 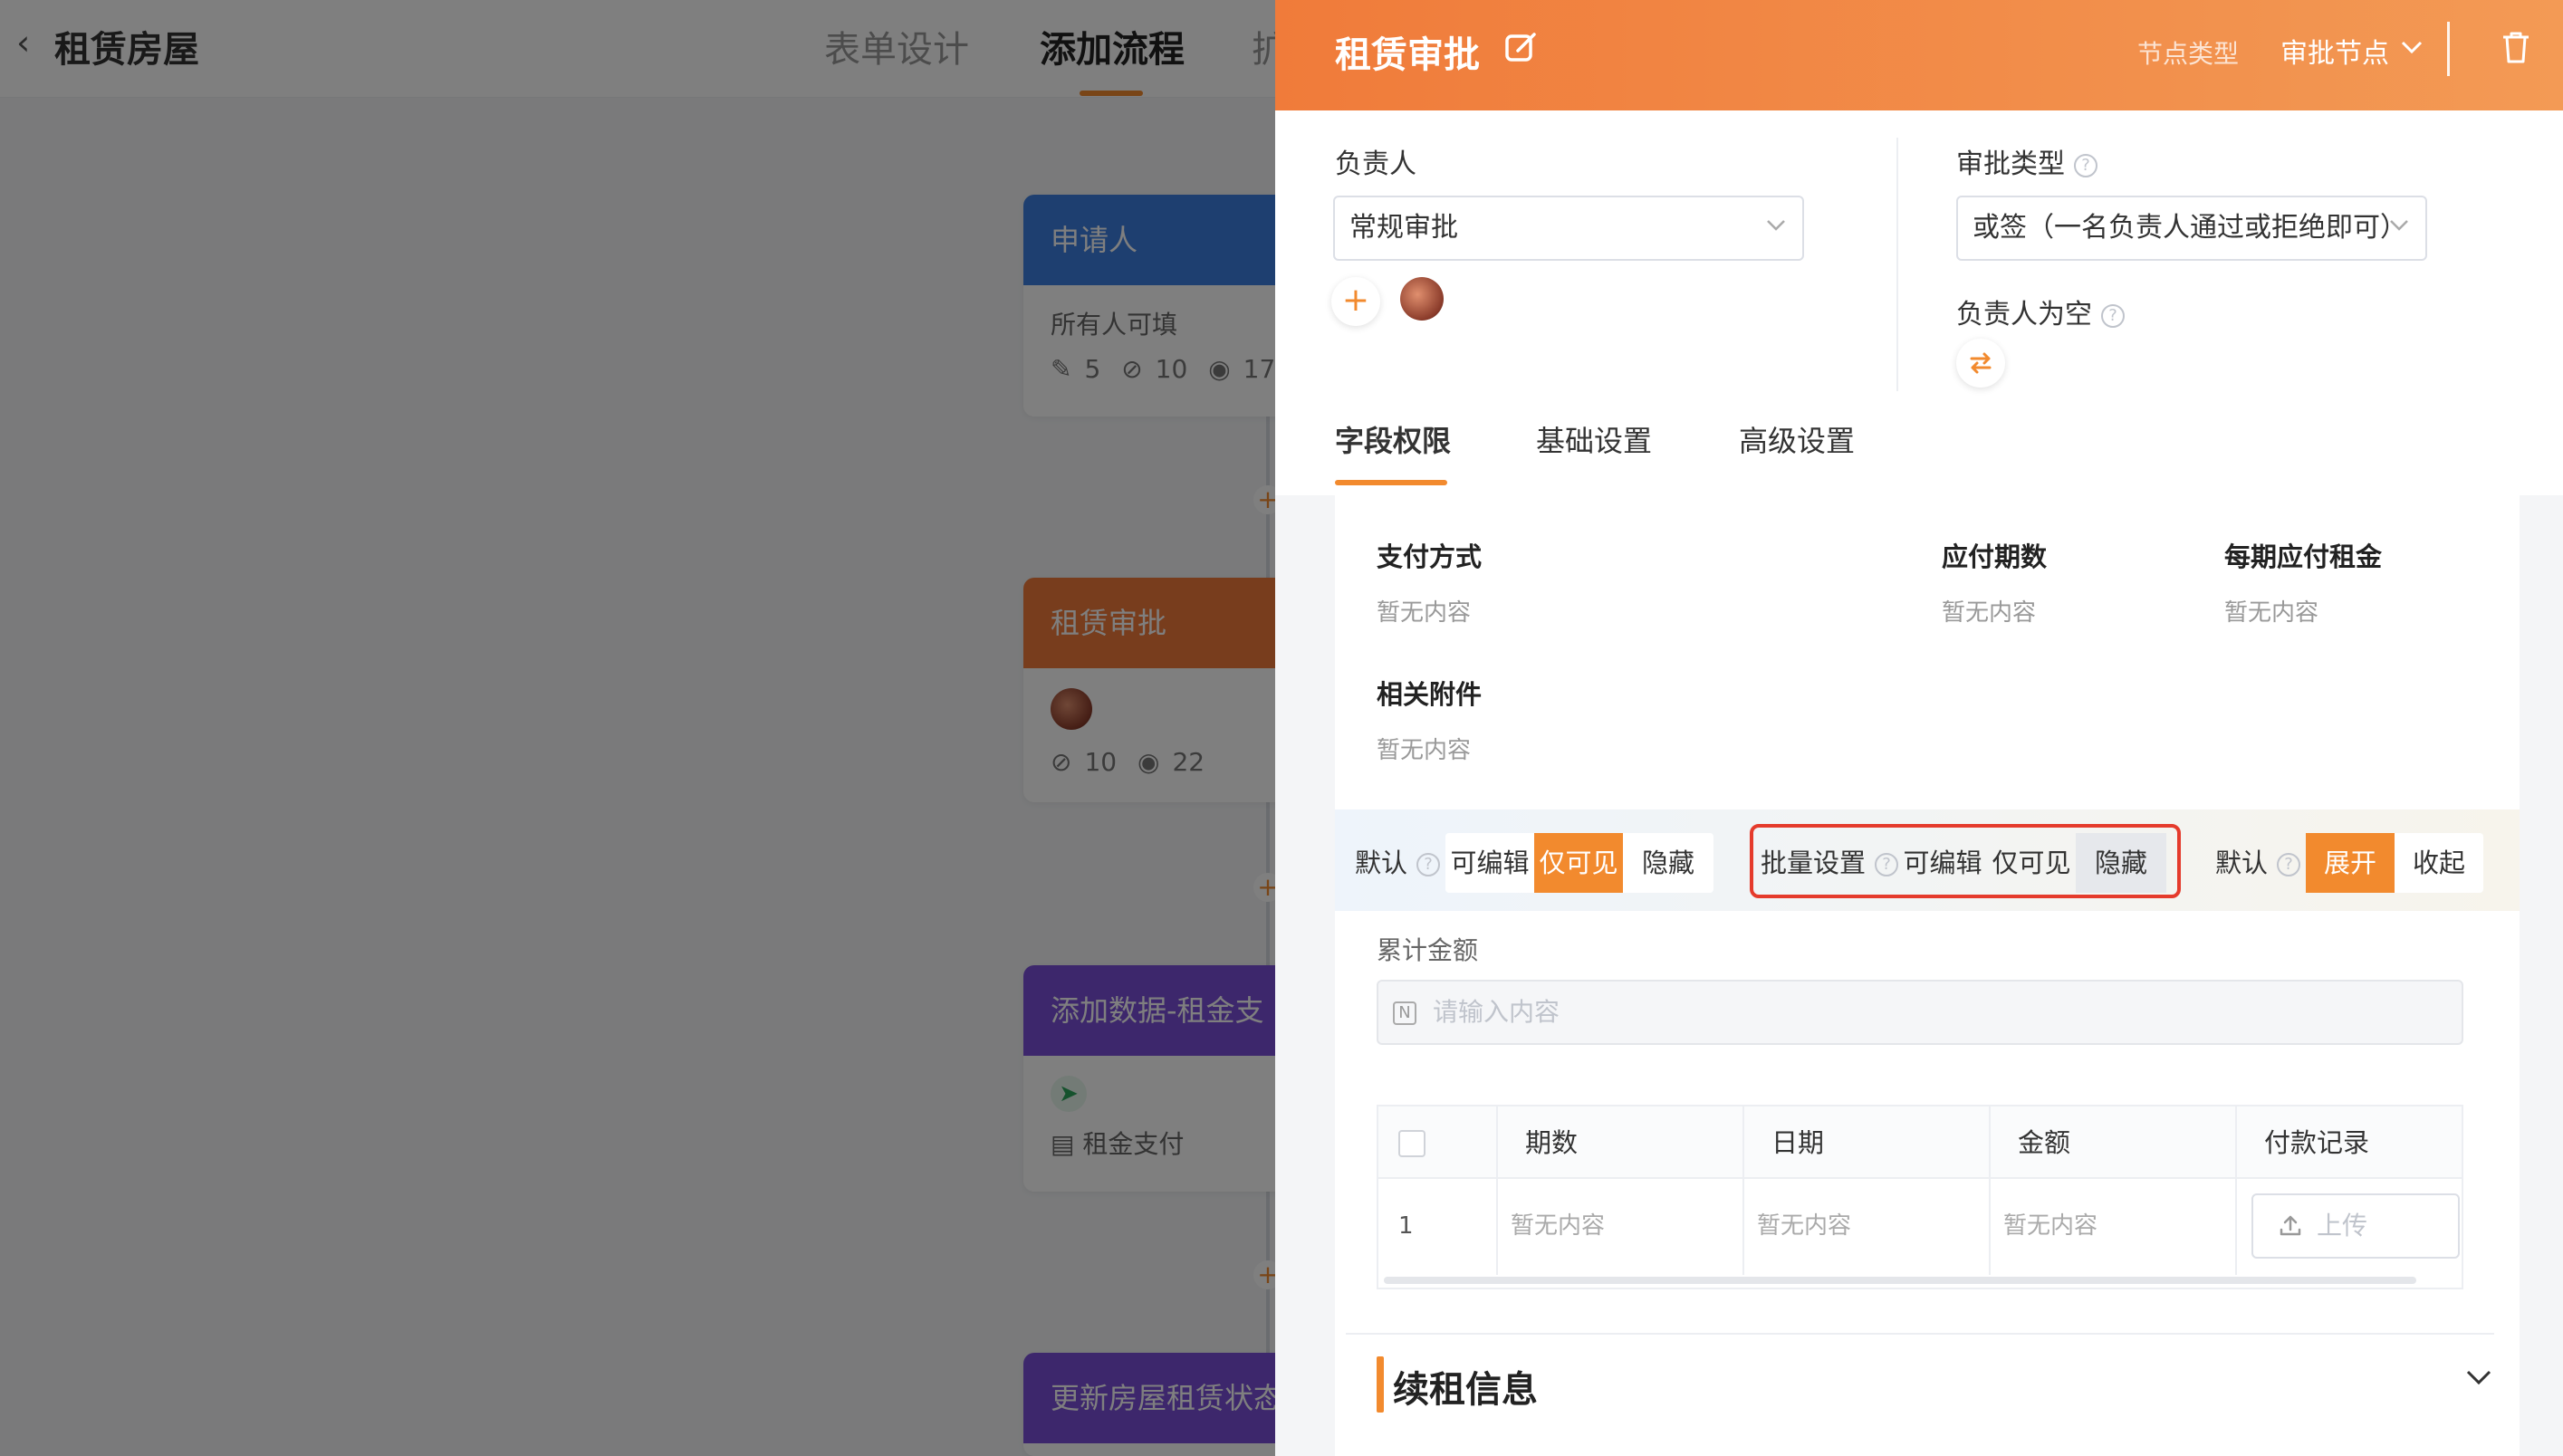 What do you see at coordinates (1355, 301) in the screenshot?
I see `add-assignee-button: +` at bounding box center [1355, 301].